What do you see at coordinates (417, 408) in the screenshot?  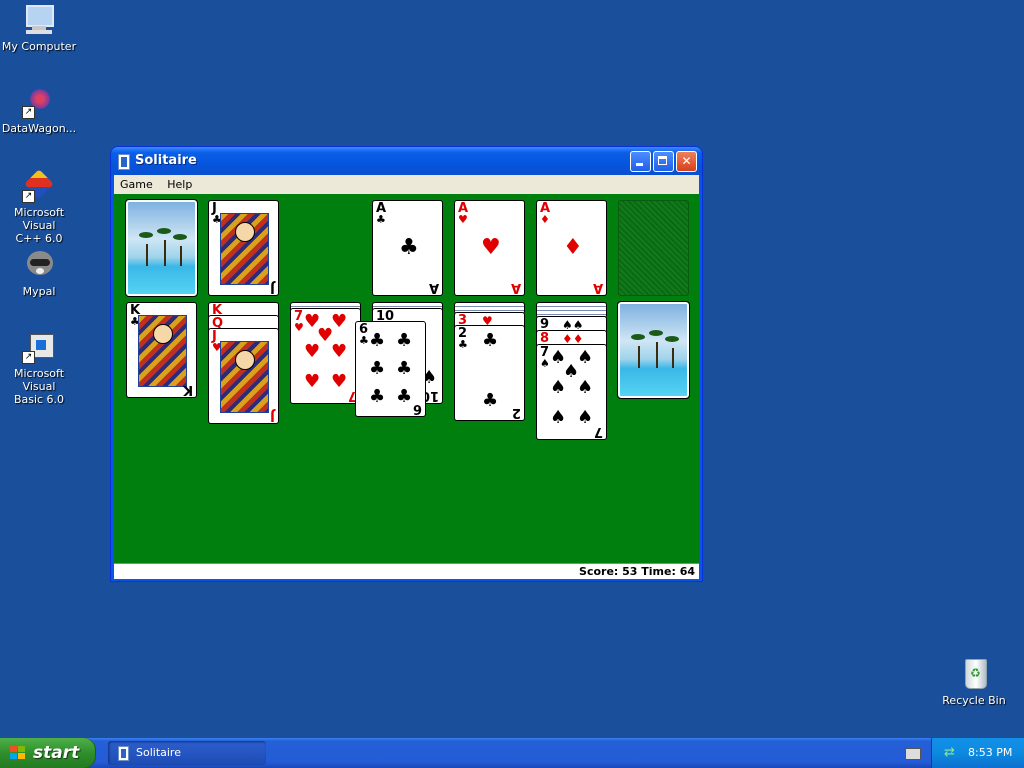 I see `card-rank: 6` at bounding box center [417, 408].